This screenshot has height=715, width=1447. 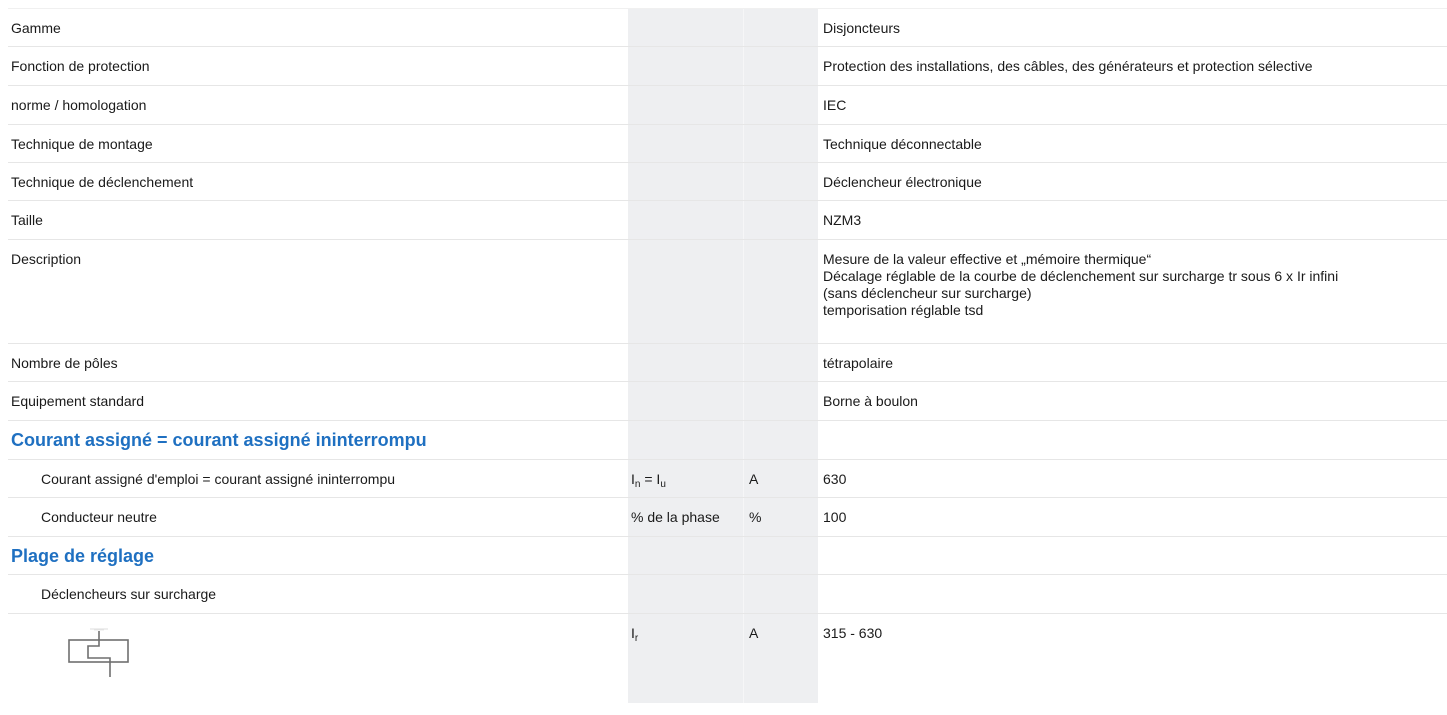 What do you see at coordinates (902, 144) in the screenshot?
I see `row-value: Technique déconnectable` at bounding box center [902, 144].